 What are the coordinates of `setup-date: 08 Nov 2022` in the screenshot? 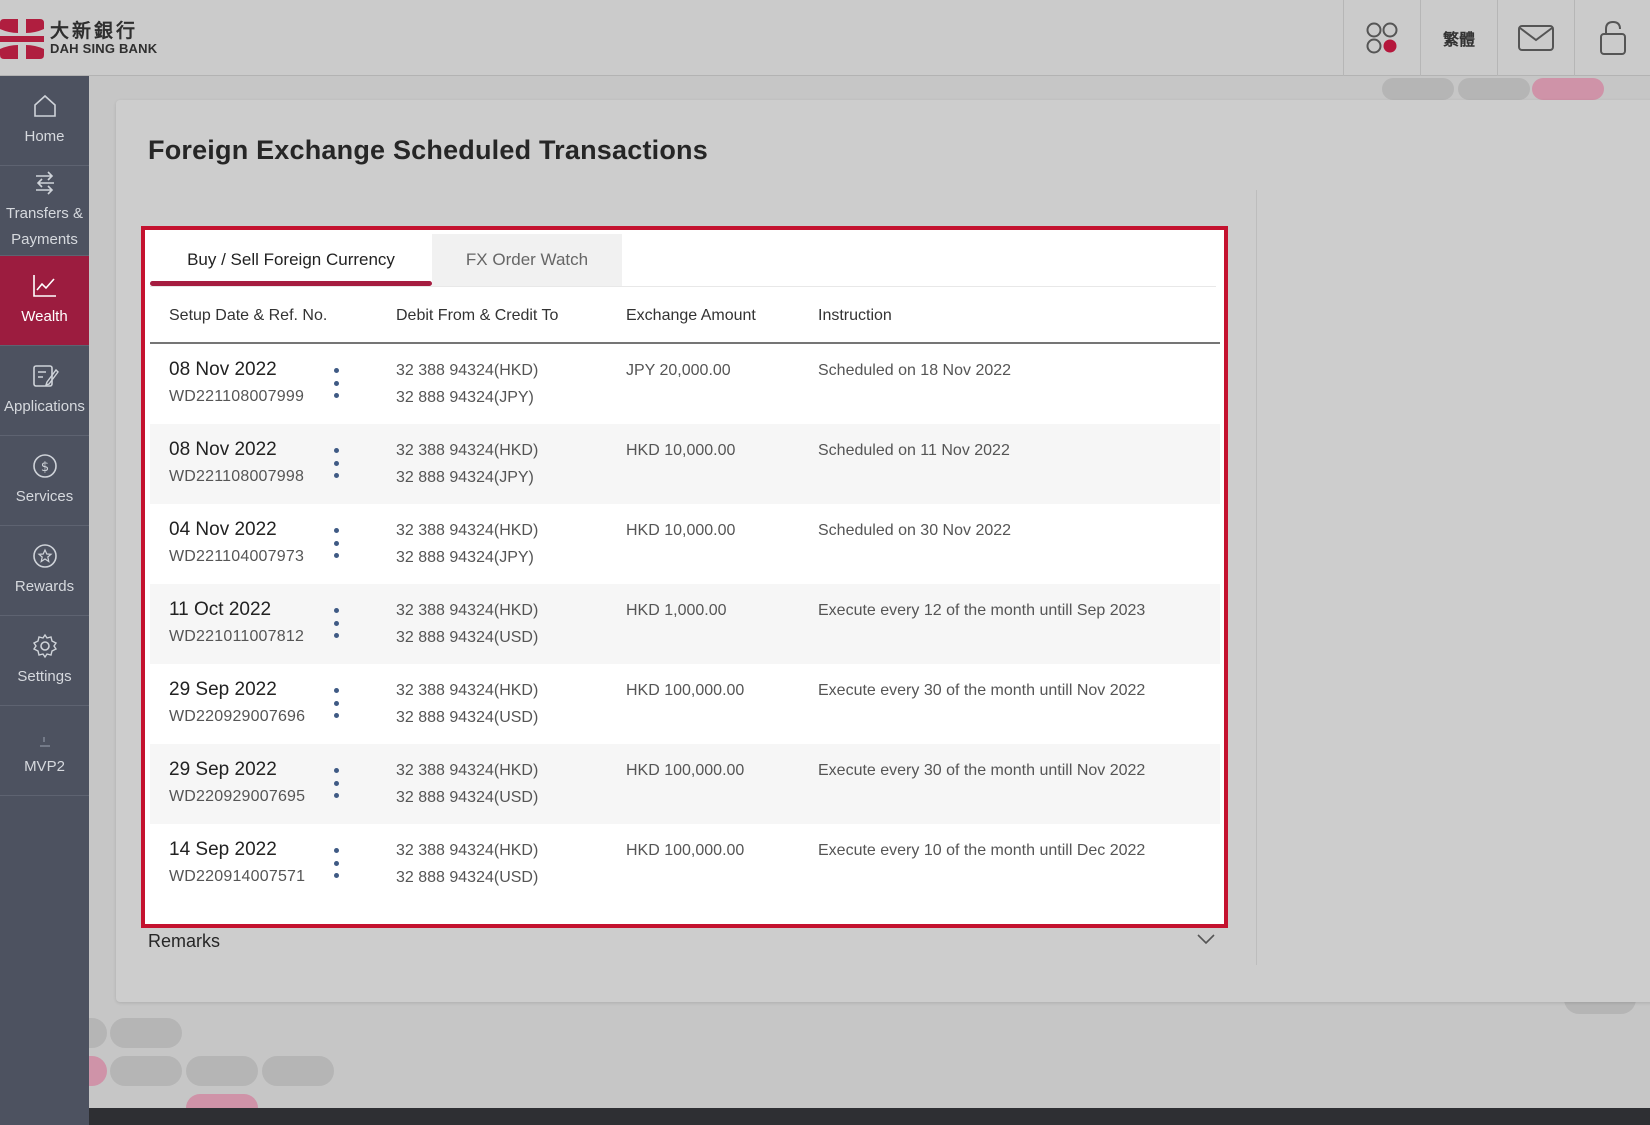 It's located at (223, 449).